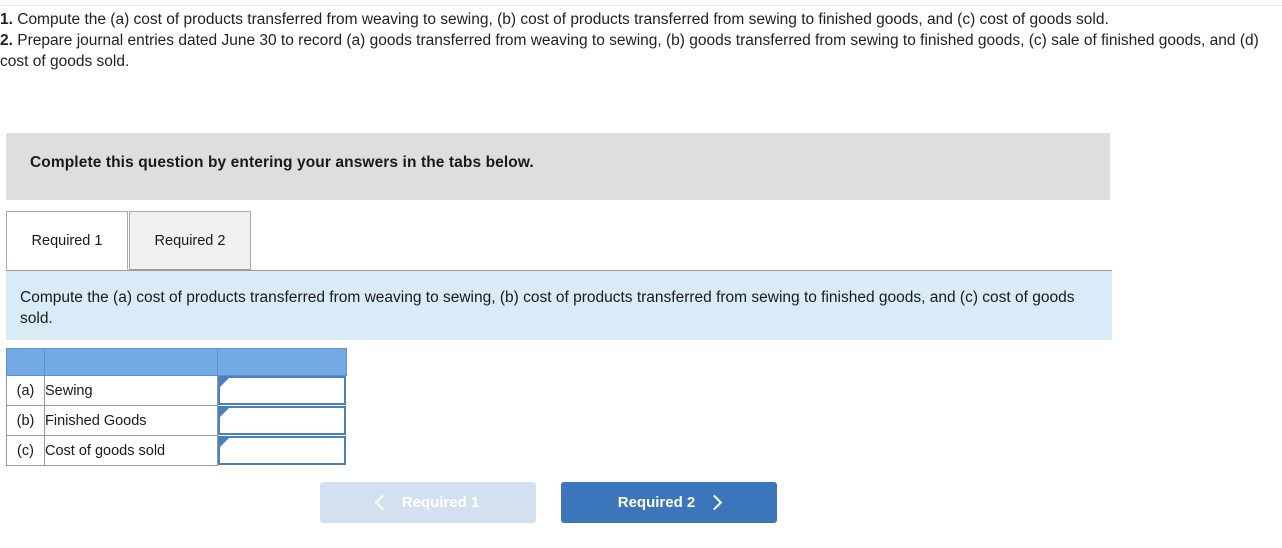 The image size is (1282, 548). I want to click on table-row: (c) Cost of goods sold, so click(176, 450).